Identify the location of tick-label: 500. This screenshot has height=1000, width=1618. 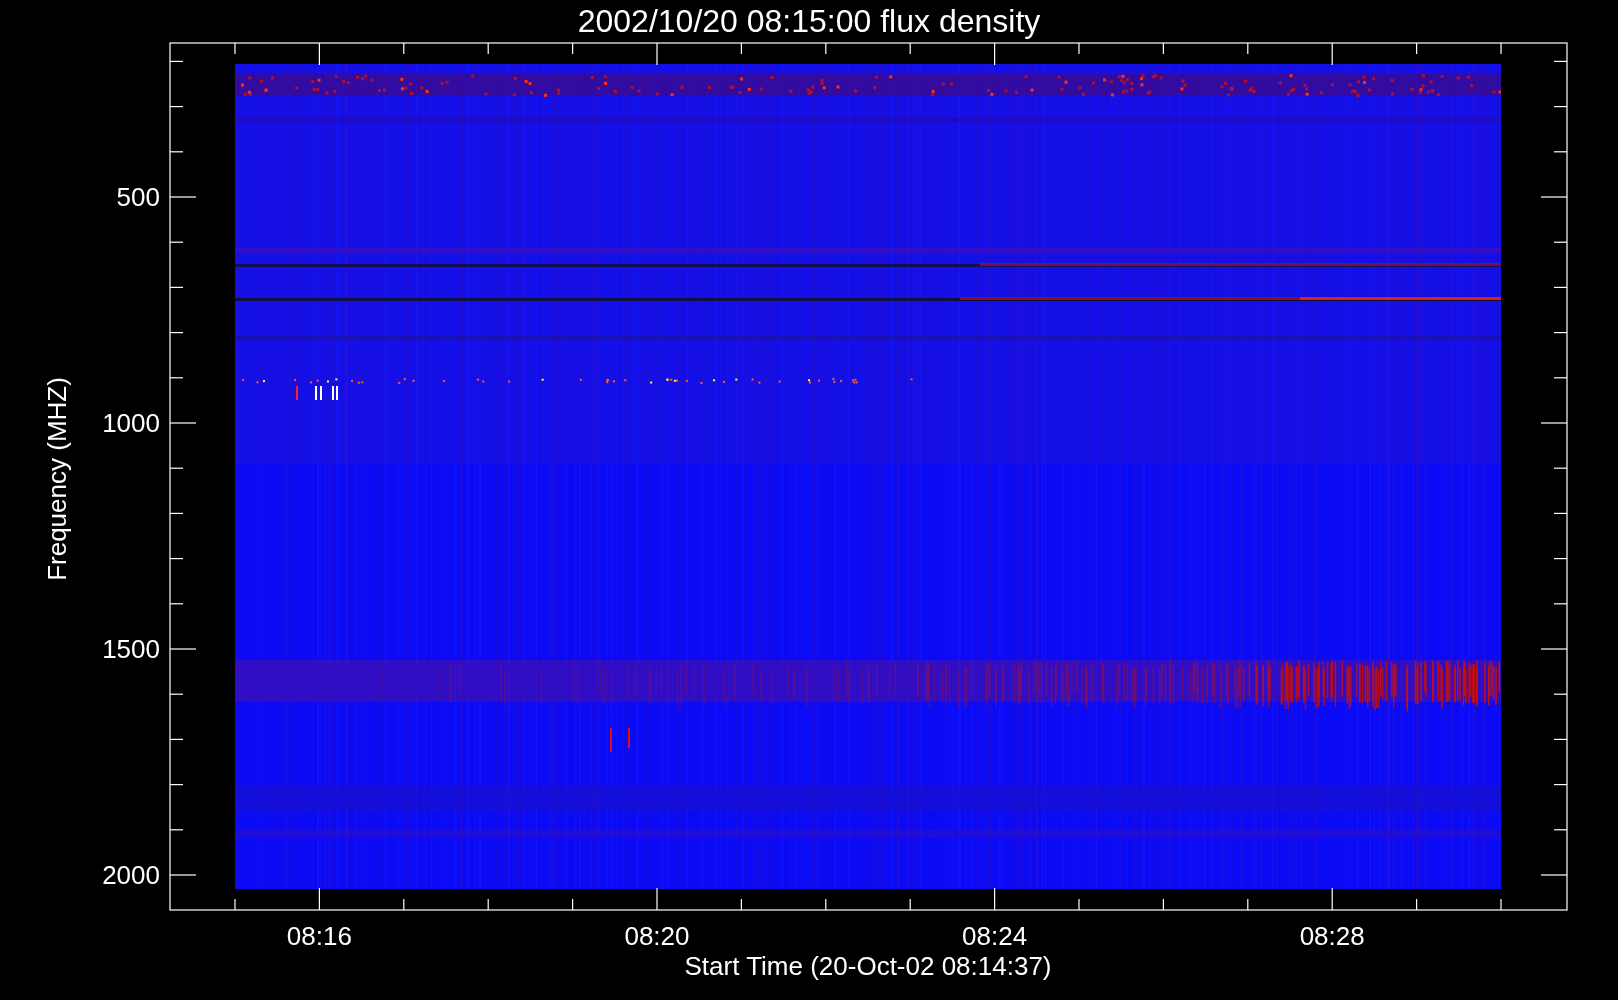
(138, 197).